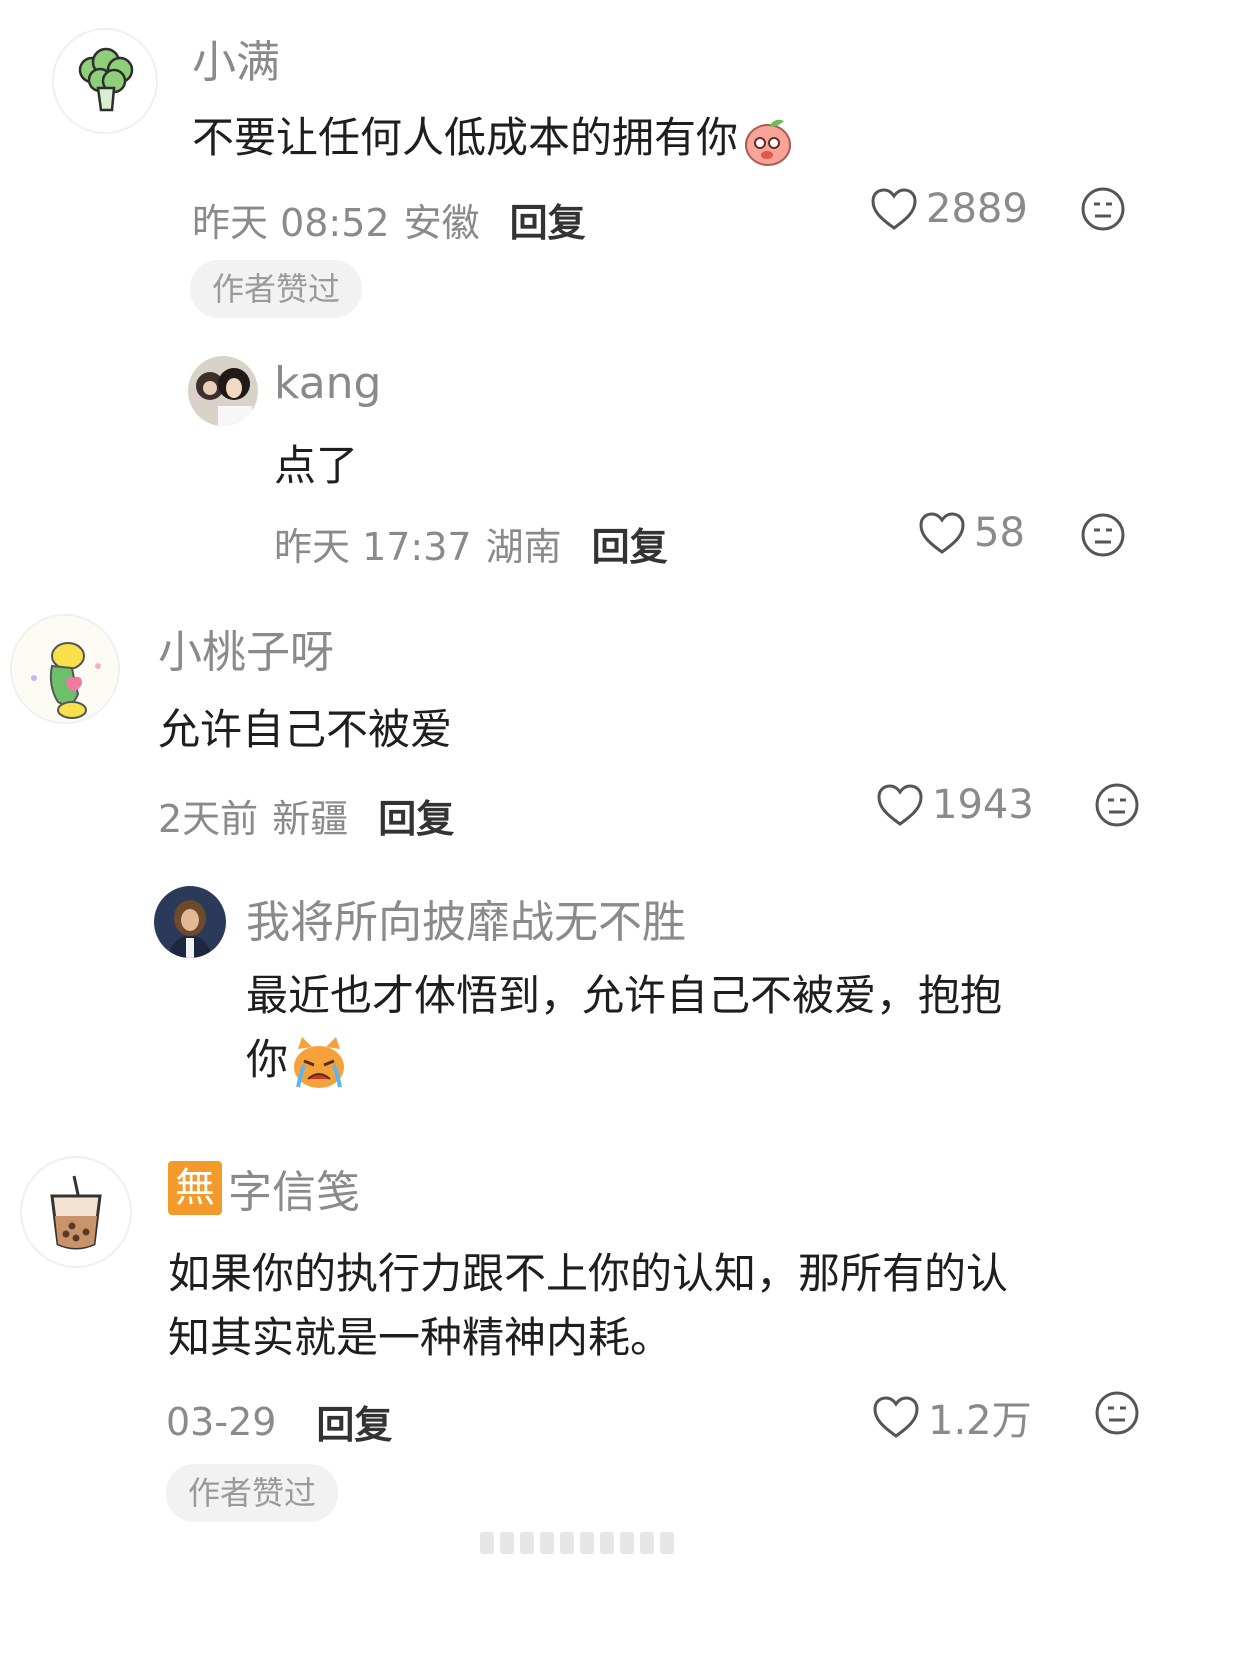  What do you see at coordinates (316, 465) in the screenshot?
I see `reply-text: 点了` at bounding box center [316, 465].